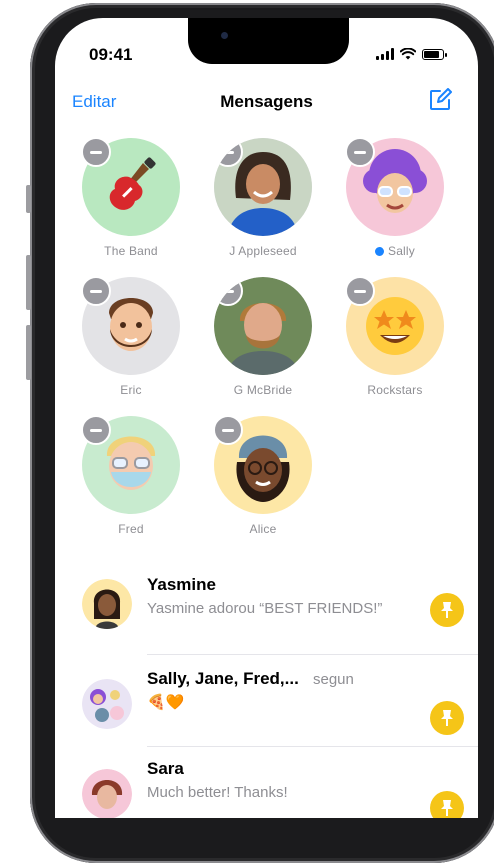 The height and width of the screenshot is (863, 494). Describe the element at coordinates (408, 54) in the screenshot. I see `wifi-icon` at that location.